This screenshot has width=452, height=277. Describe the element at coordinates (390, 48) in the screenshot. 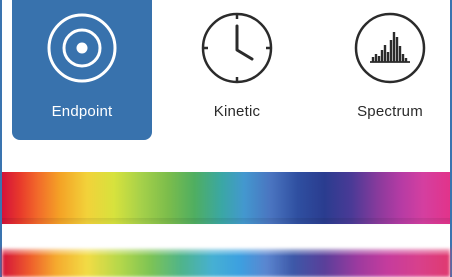

I see `spectrum-icon` at that location.